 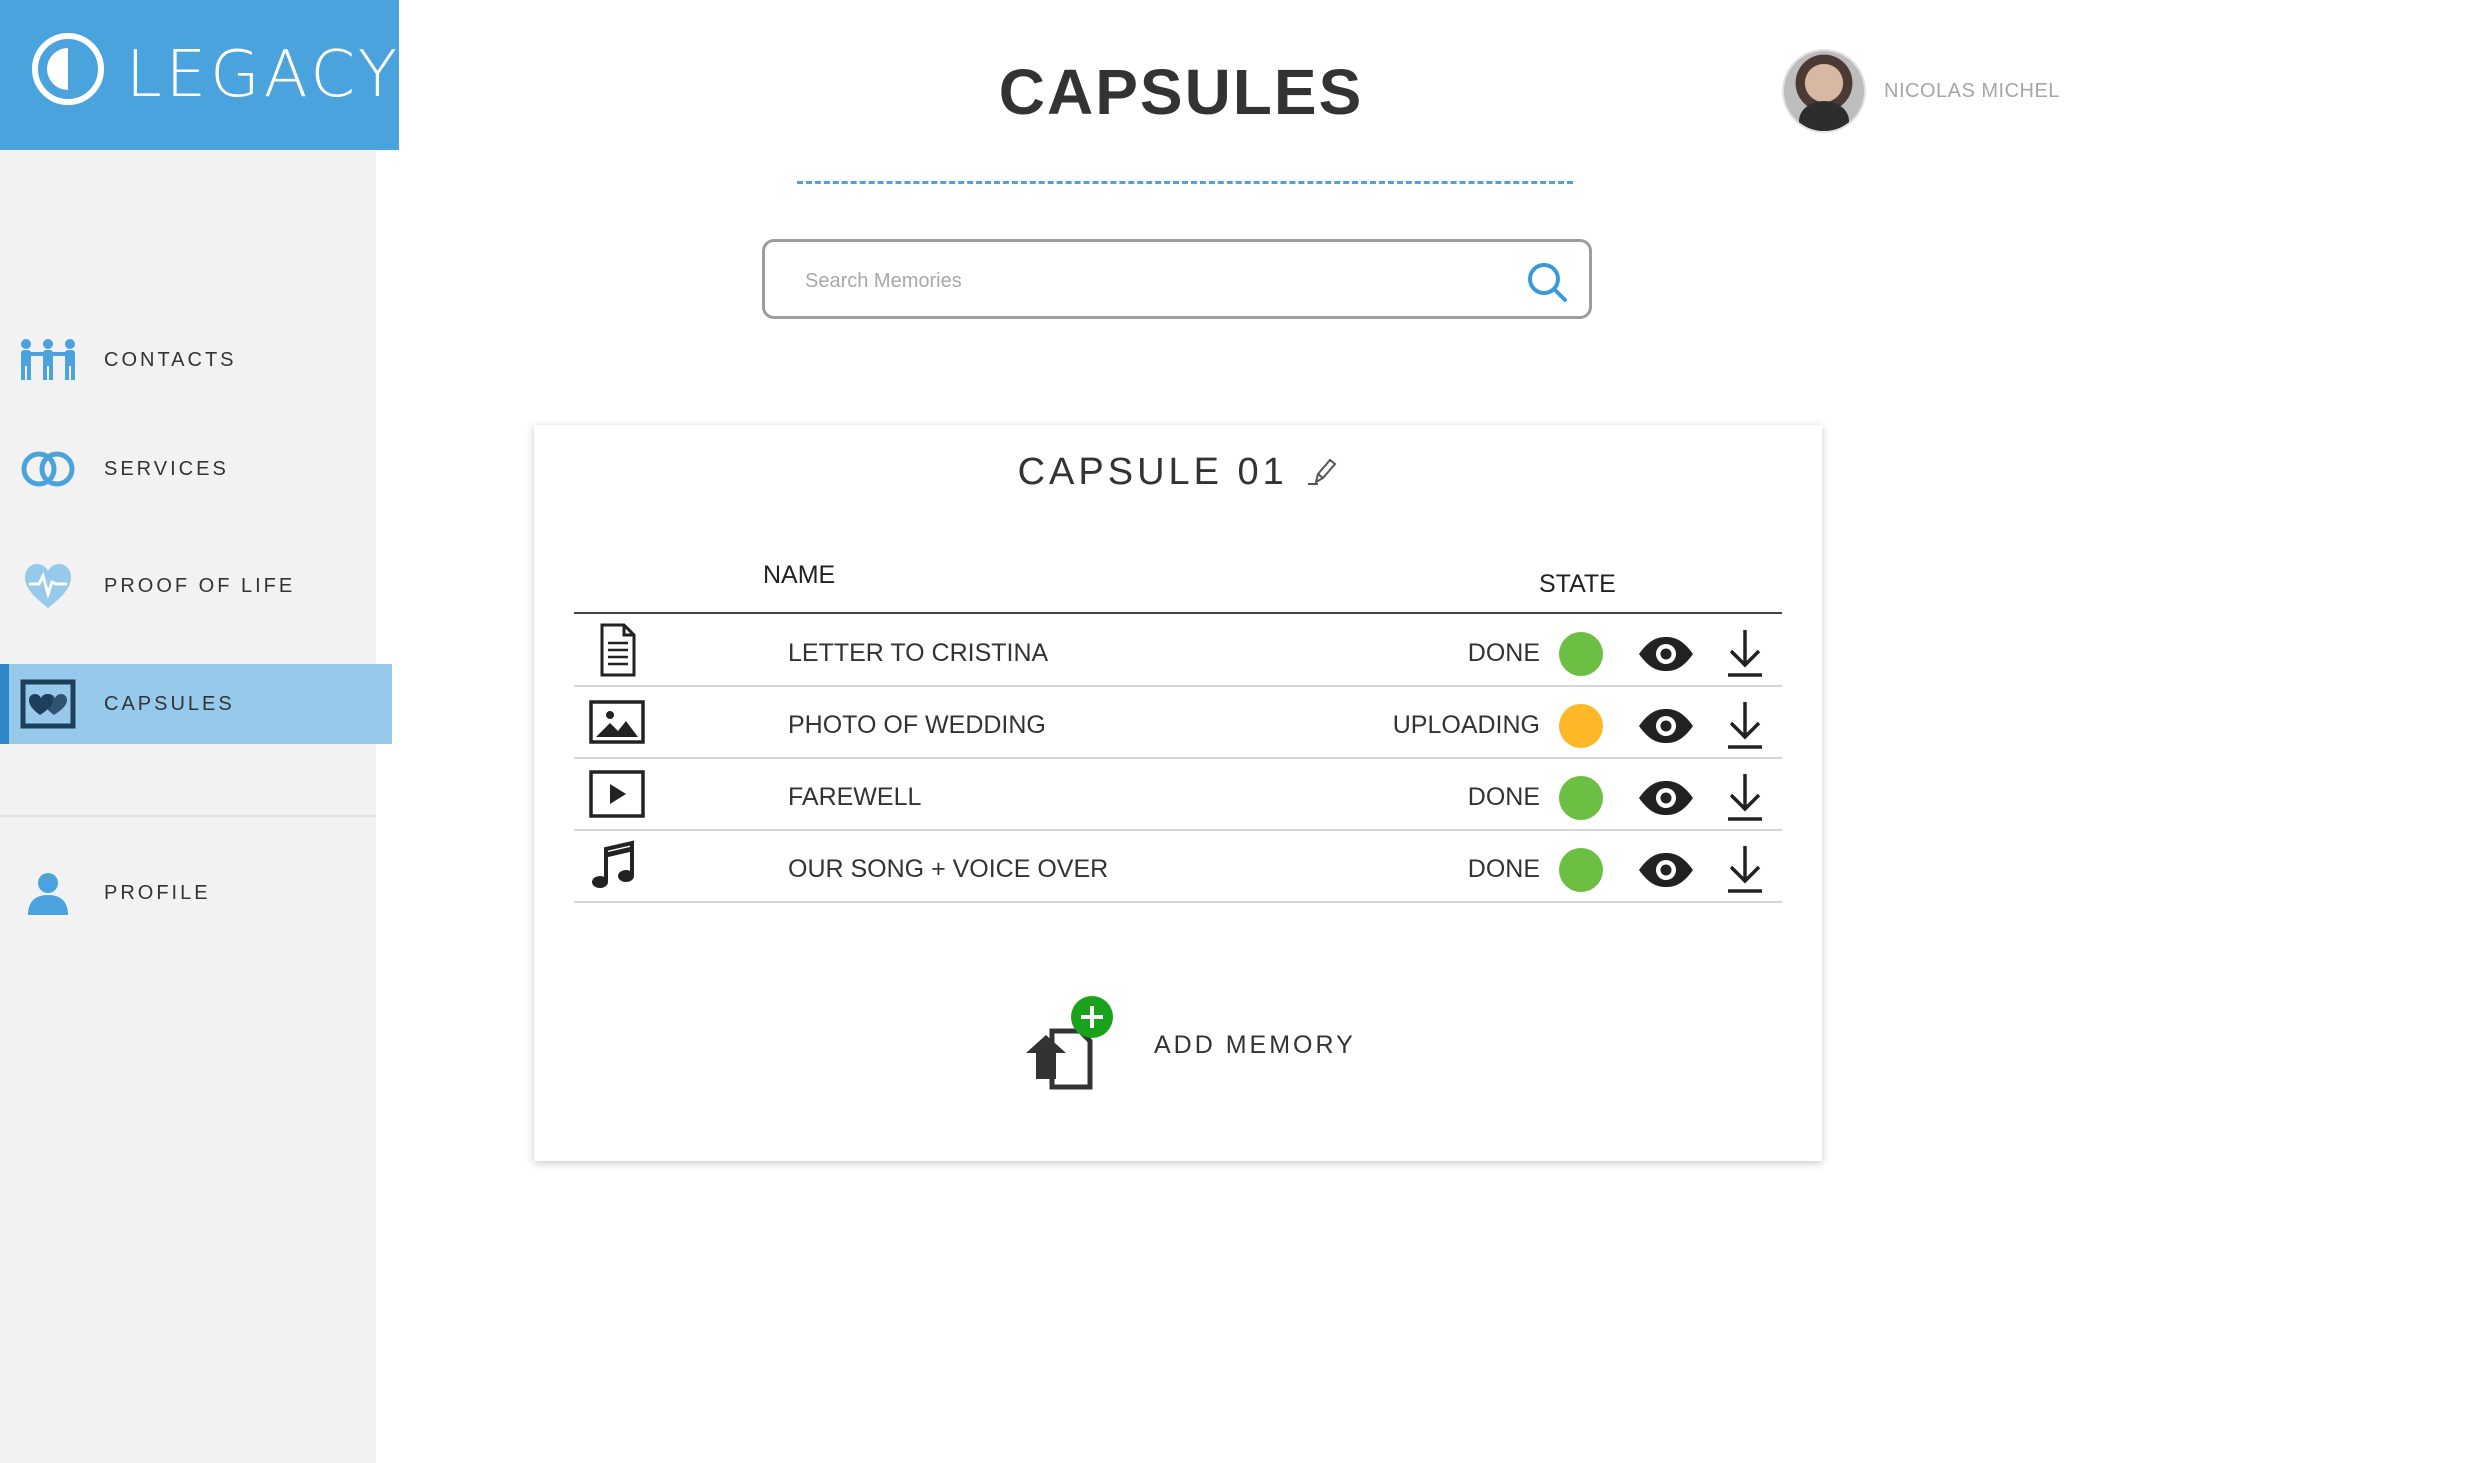 I want to click on user-name: NICOLAS MICHEL, so click(x=1972, y=90).